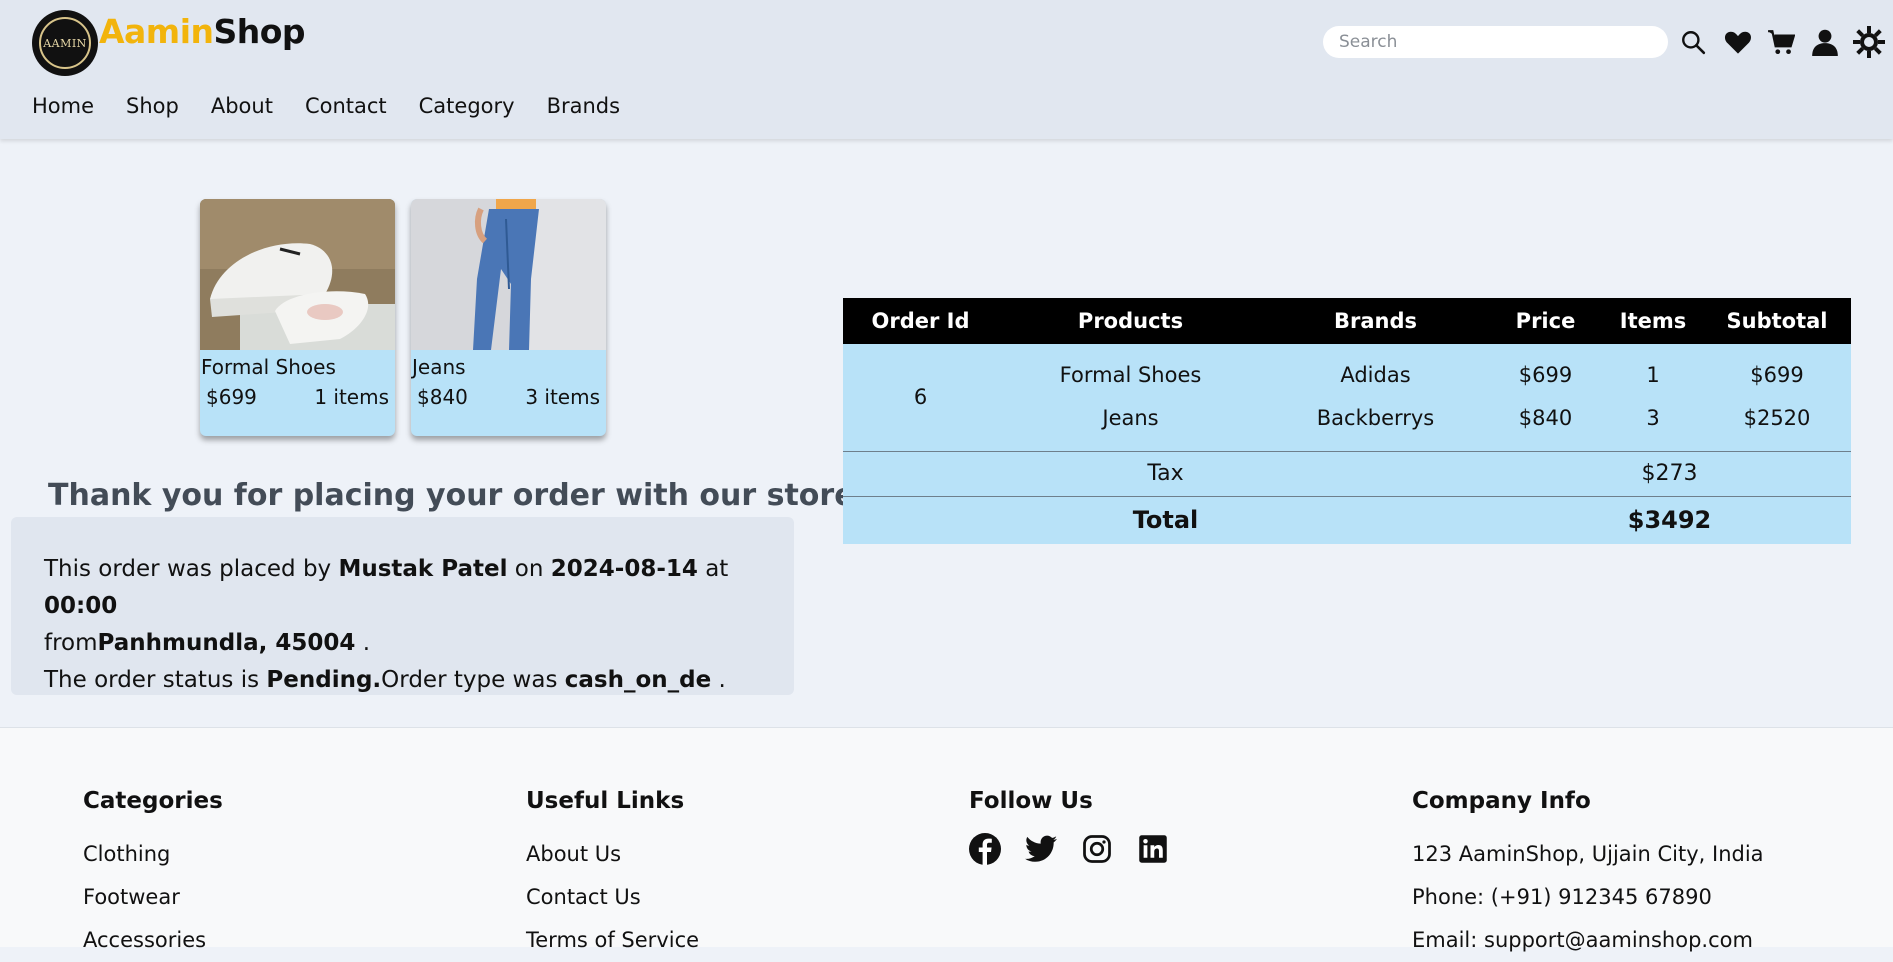  What do you see at coordinates (638, 680) in the screenshot?
I see `order-type: cash_on_de` at bounding box center [638, 680].